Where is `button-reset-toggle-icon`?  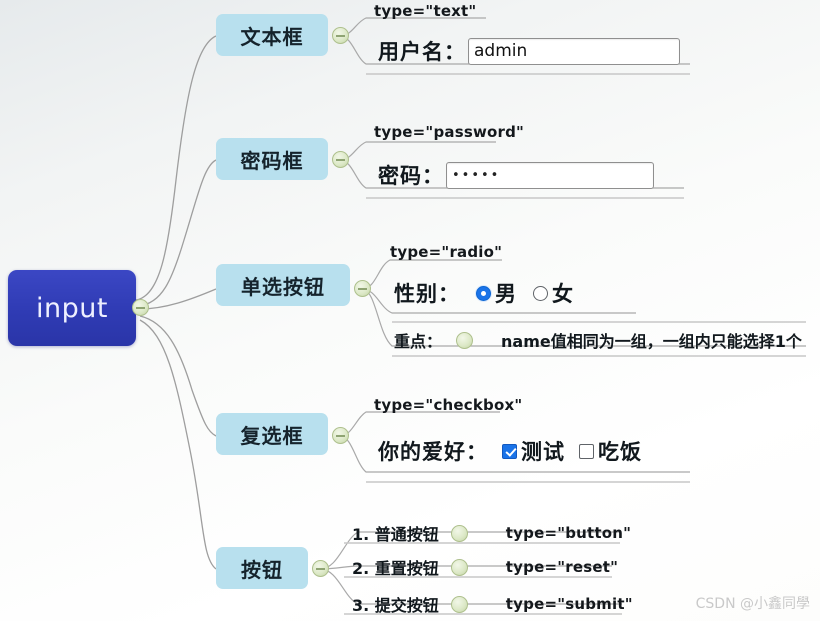
button-reset-toggle-icon is located at coordinates (459, 567).